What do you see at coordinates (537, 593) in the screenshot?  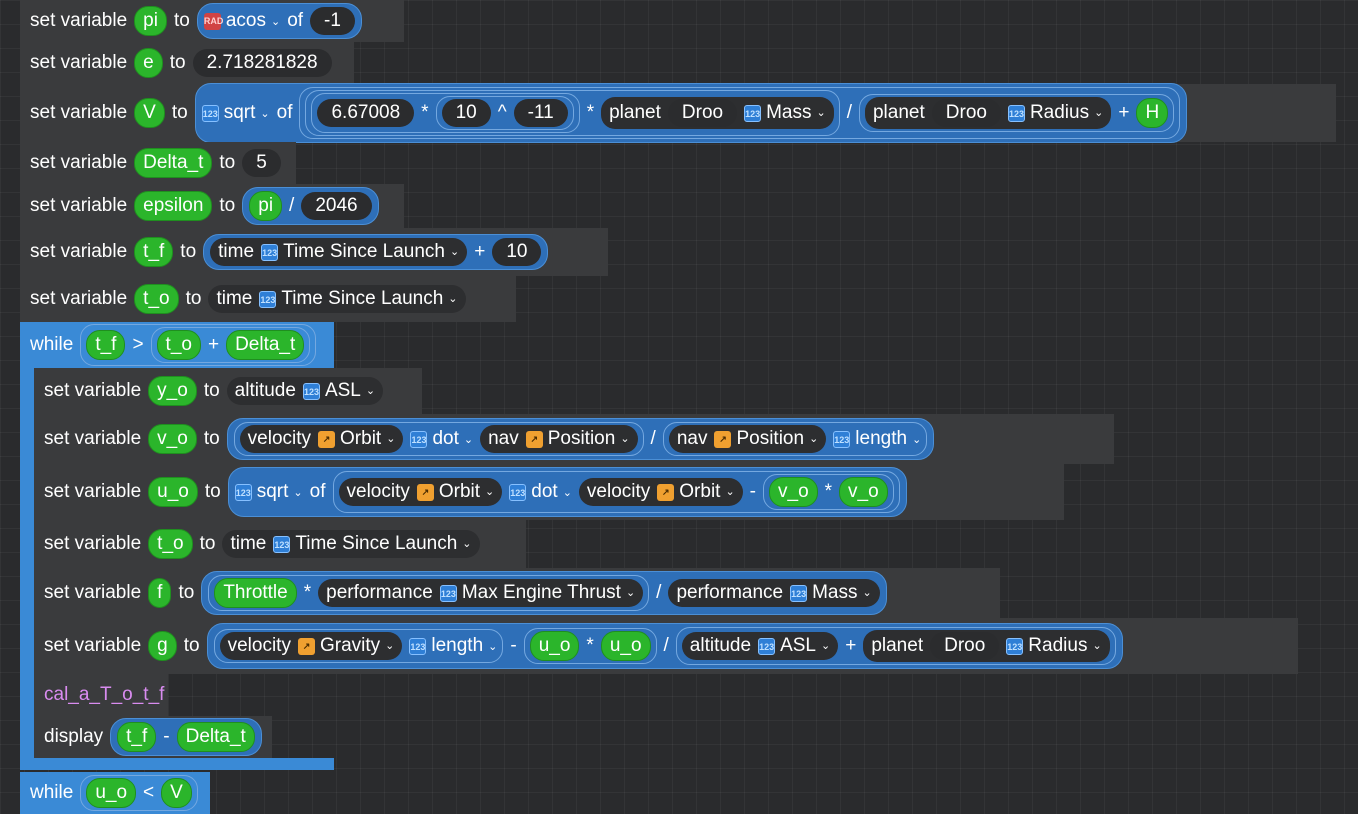 I see `property-selector: 123 Max Engine Thrust ⌄` at bounding box center [537, 593].